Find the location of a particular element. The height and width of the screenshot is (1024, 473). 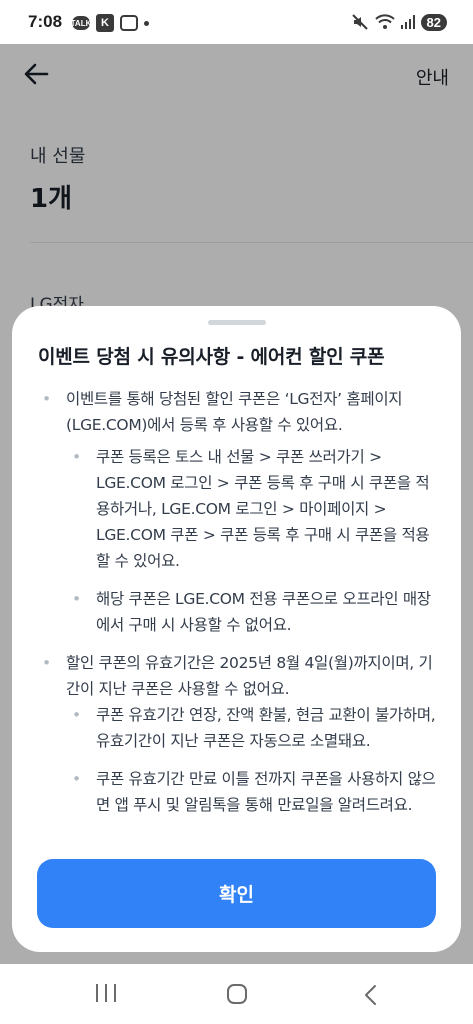

system-back-icon is located at coordinates (370, 995).